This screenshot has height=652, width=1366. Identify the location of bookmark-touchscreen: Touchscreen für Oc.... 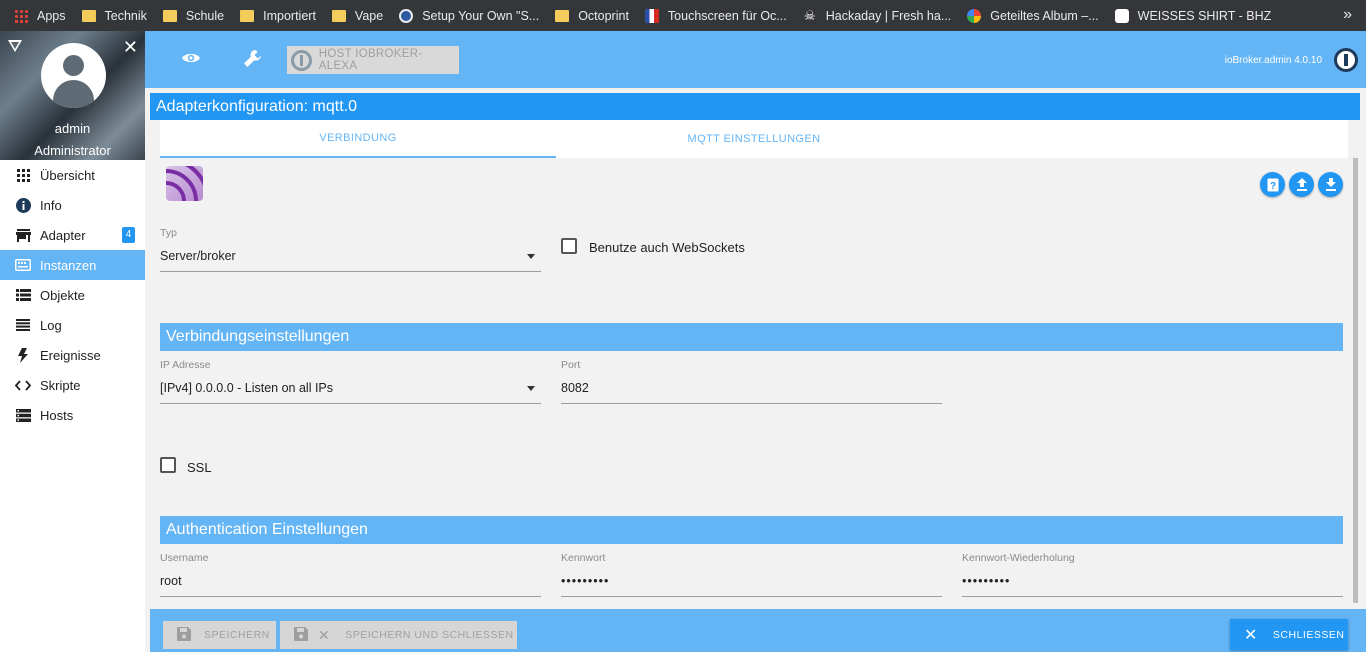
(715, 15).